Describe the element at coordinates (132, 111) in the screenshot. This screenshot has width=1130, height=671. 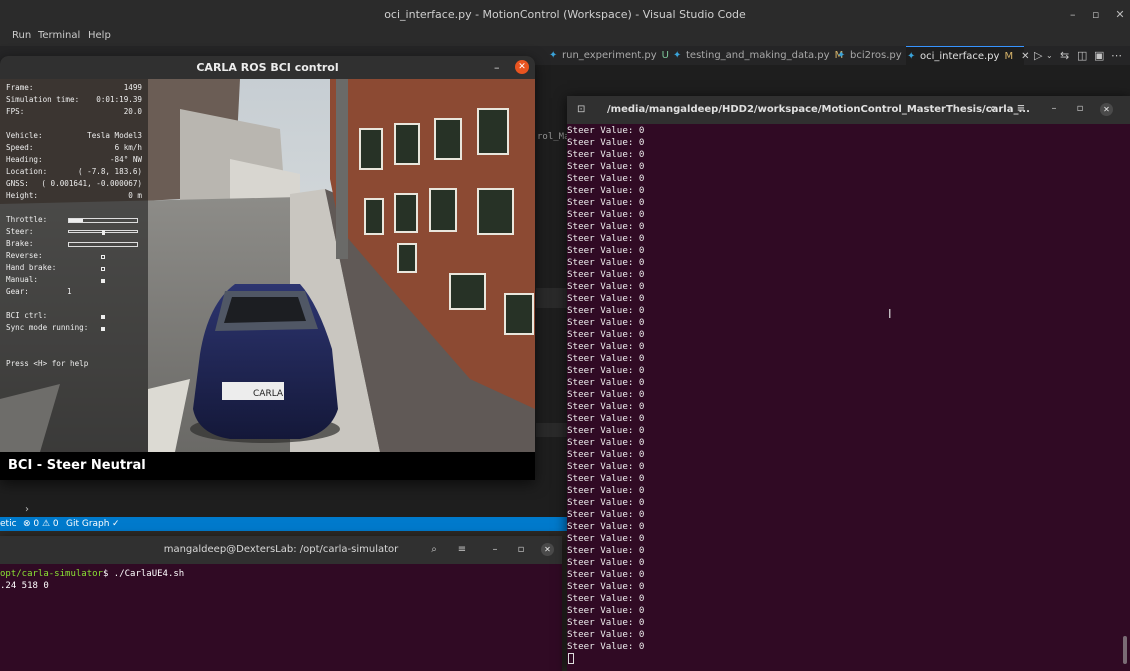
I see `hud-fps-value: 20.0` at that location.